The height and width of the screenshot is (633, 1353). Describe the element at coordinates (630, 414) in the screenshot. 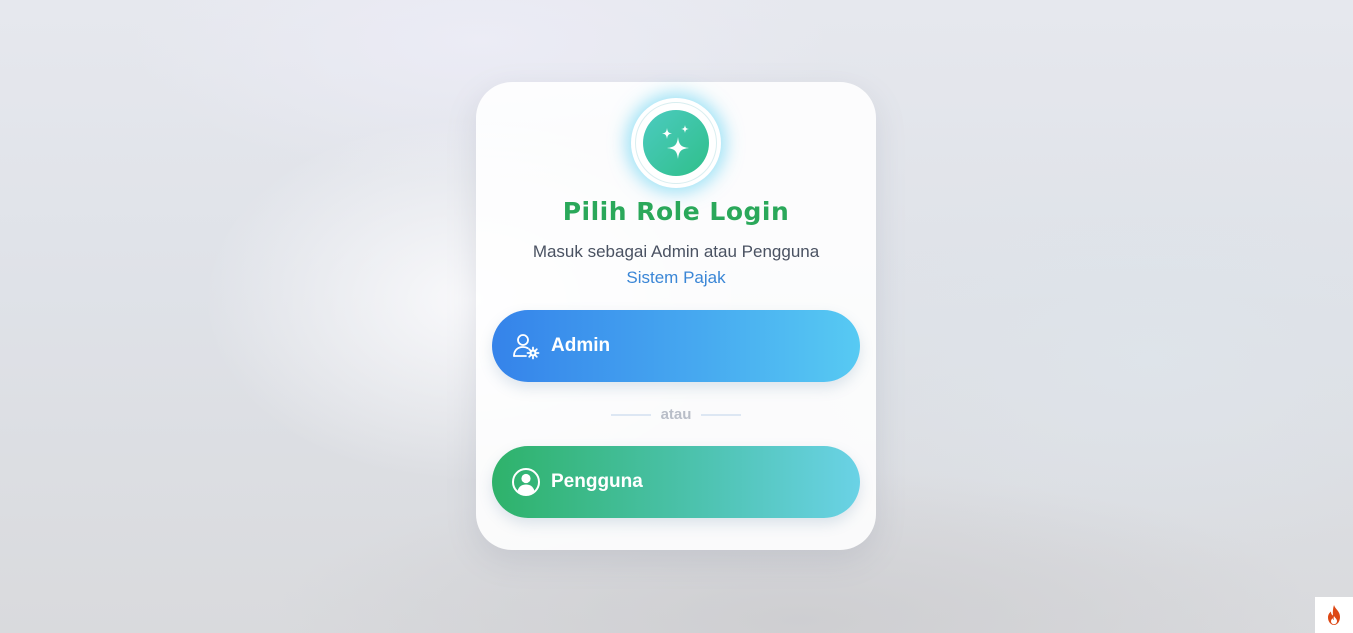

I see `divider-line-left` at that location.